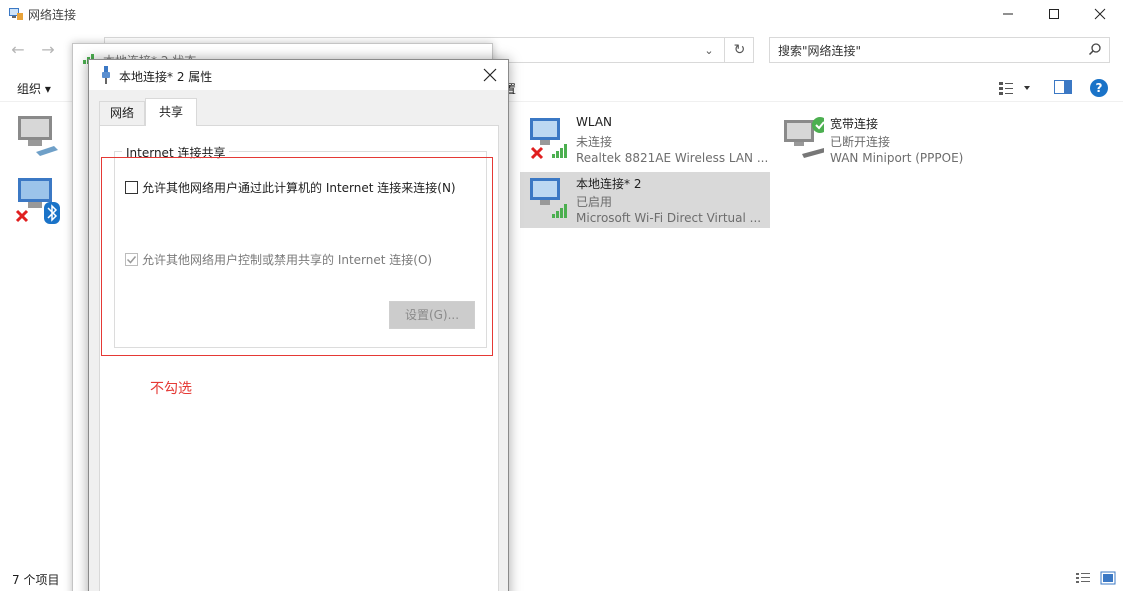  I want to click on window-title: 网络连接, so click(52, 15).